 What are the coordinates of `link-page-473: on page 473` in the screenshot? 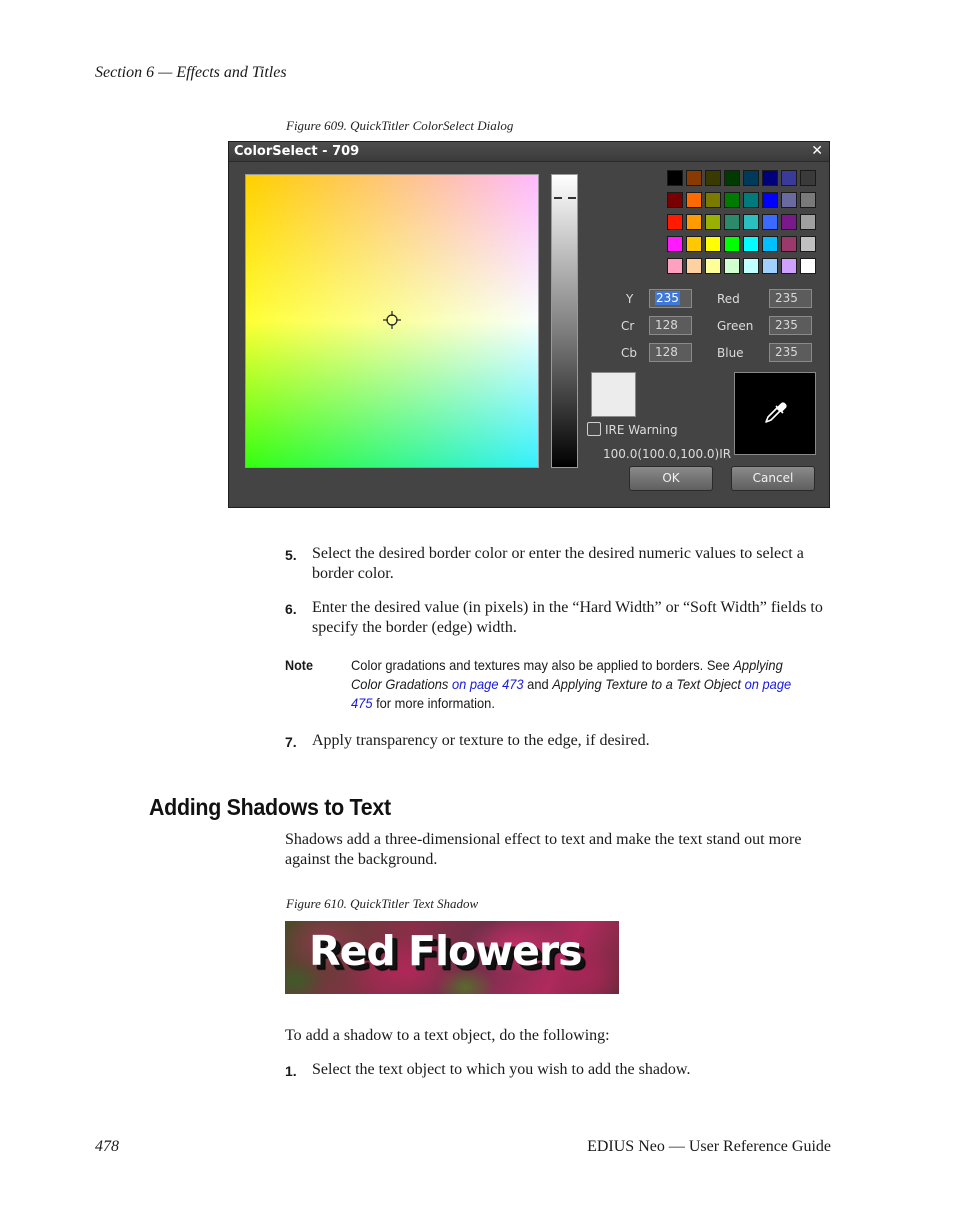 It's located at (488, 684).